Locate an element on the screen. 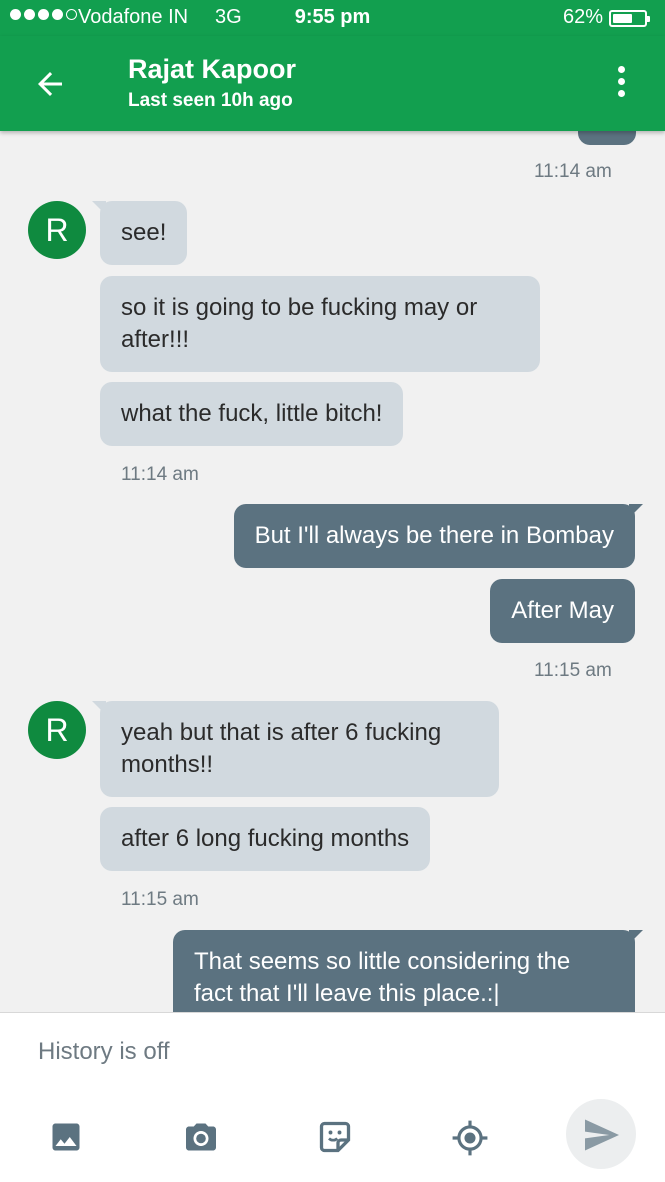 This screenshot has width=665, height=1182. send-icon is located at coordinates (602, 1135).